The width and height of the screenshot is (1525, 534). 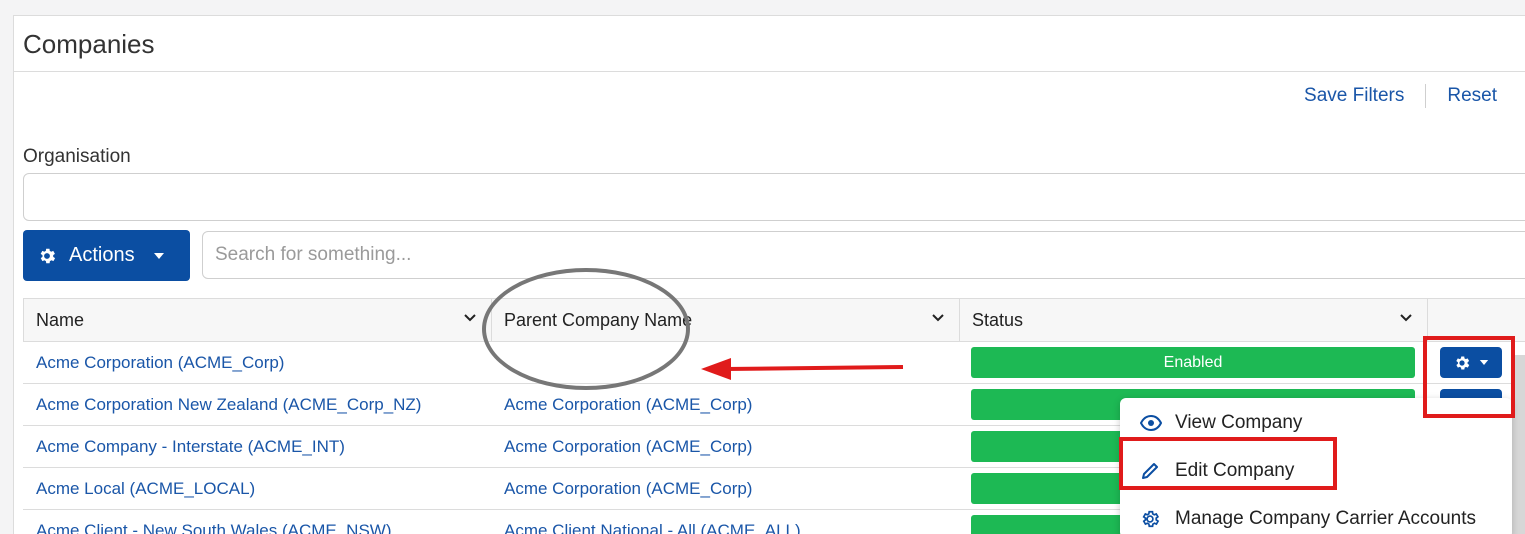 I want to click on table-header: Name Parent Company Name Status, so click(x=774, y=320).